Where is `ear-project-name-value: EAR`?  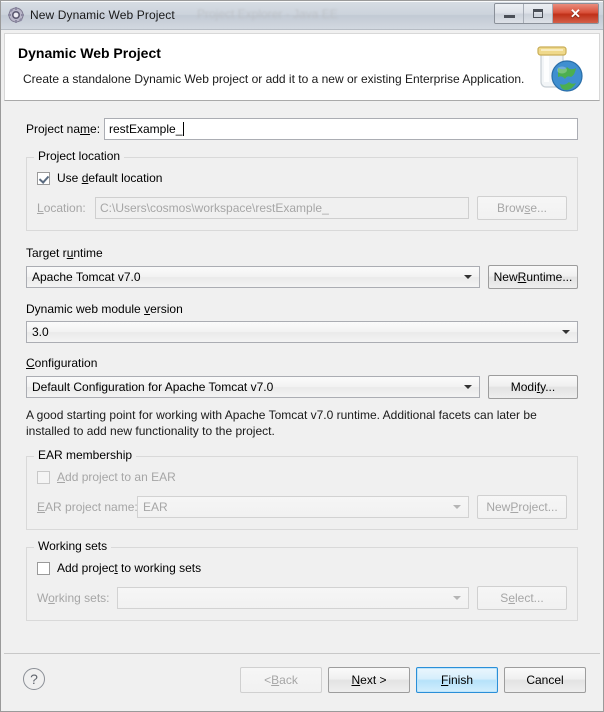
ear-project-name-value: EAR is located at coordinates (155, 507).